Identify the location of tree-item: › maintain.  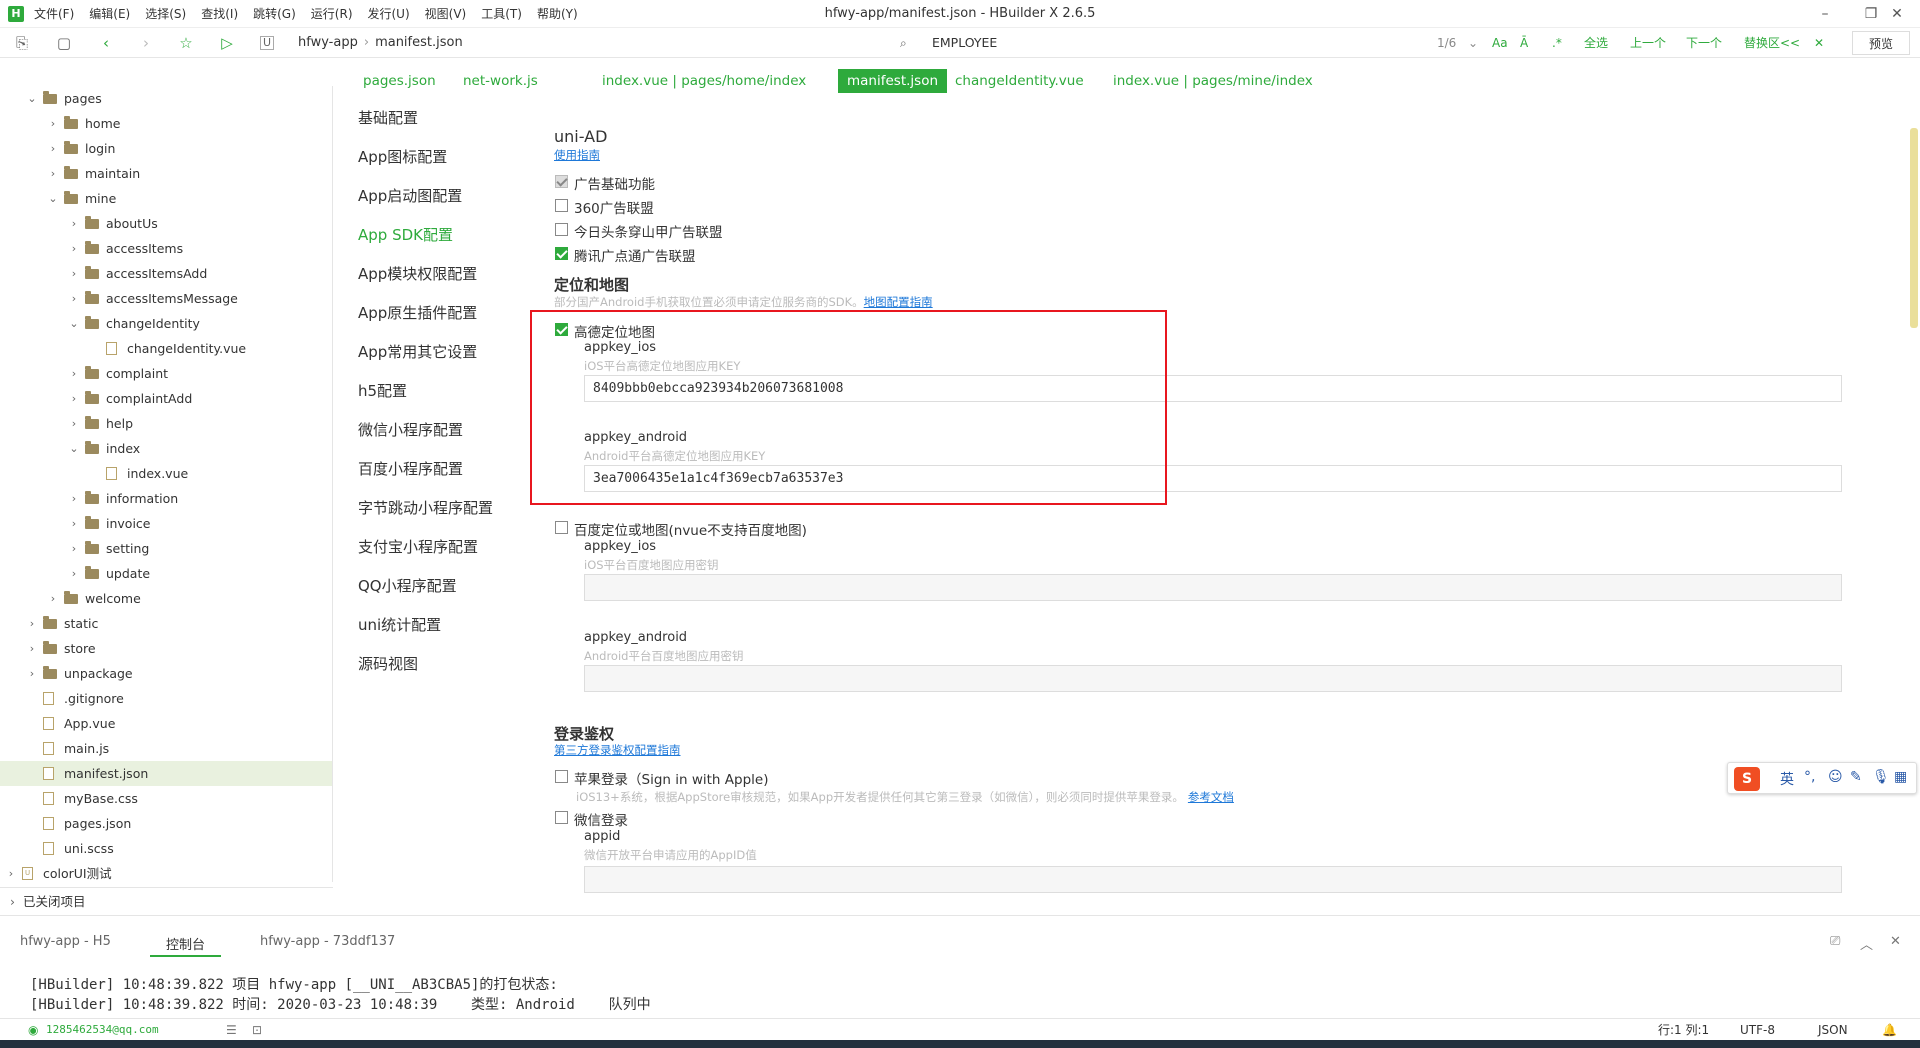
(166, 173).